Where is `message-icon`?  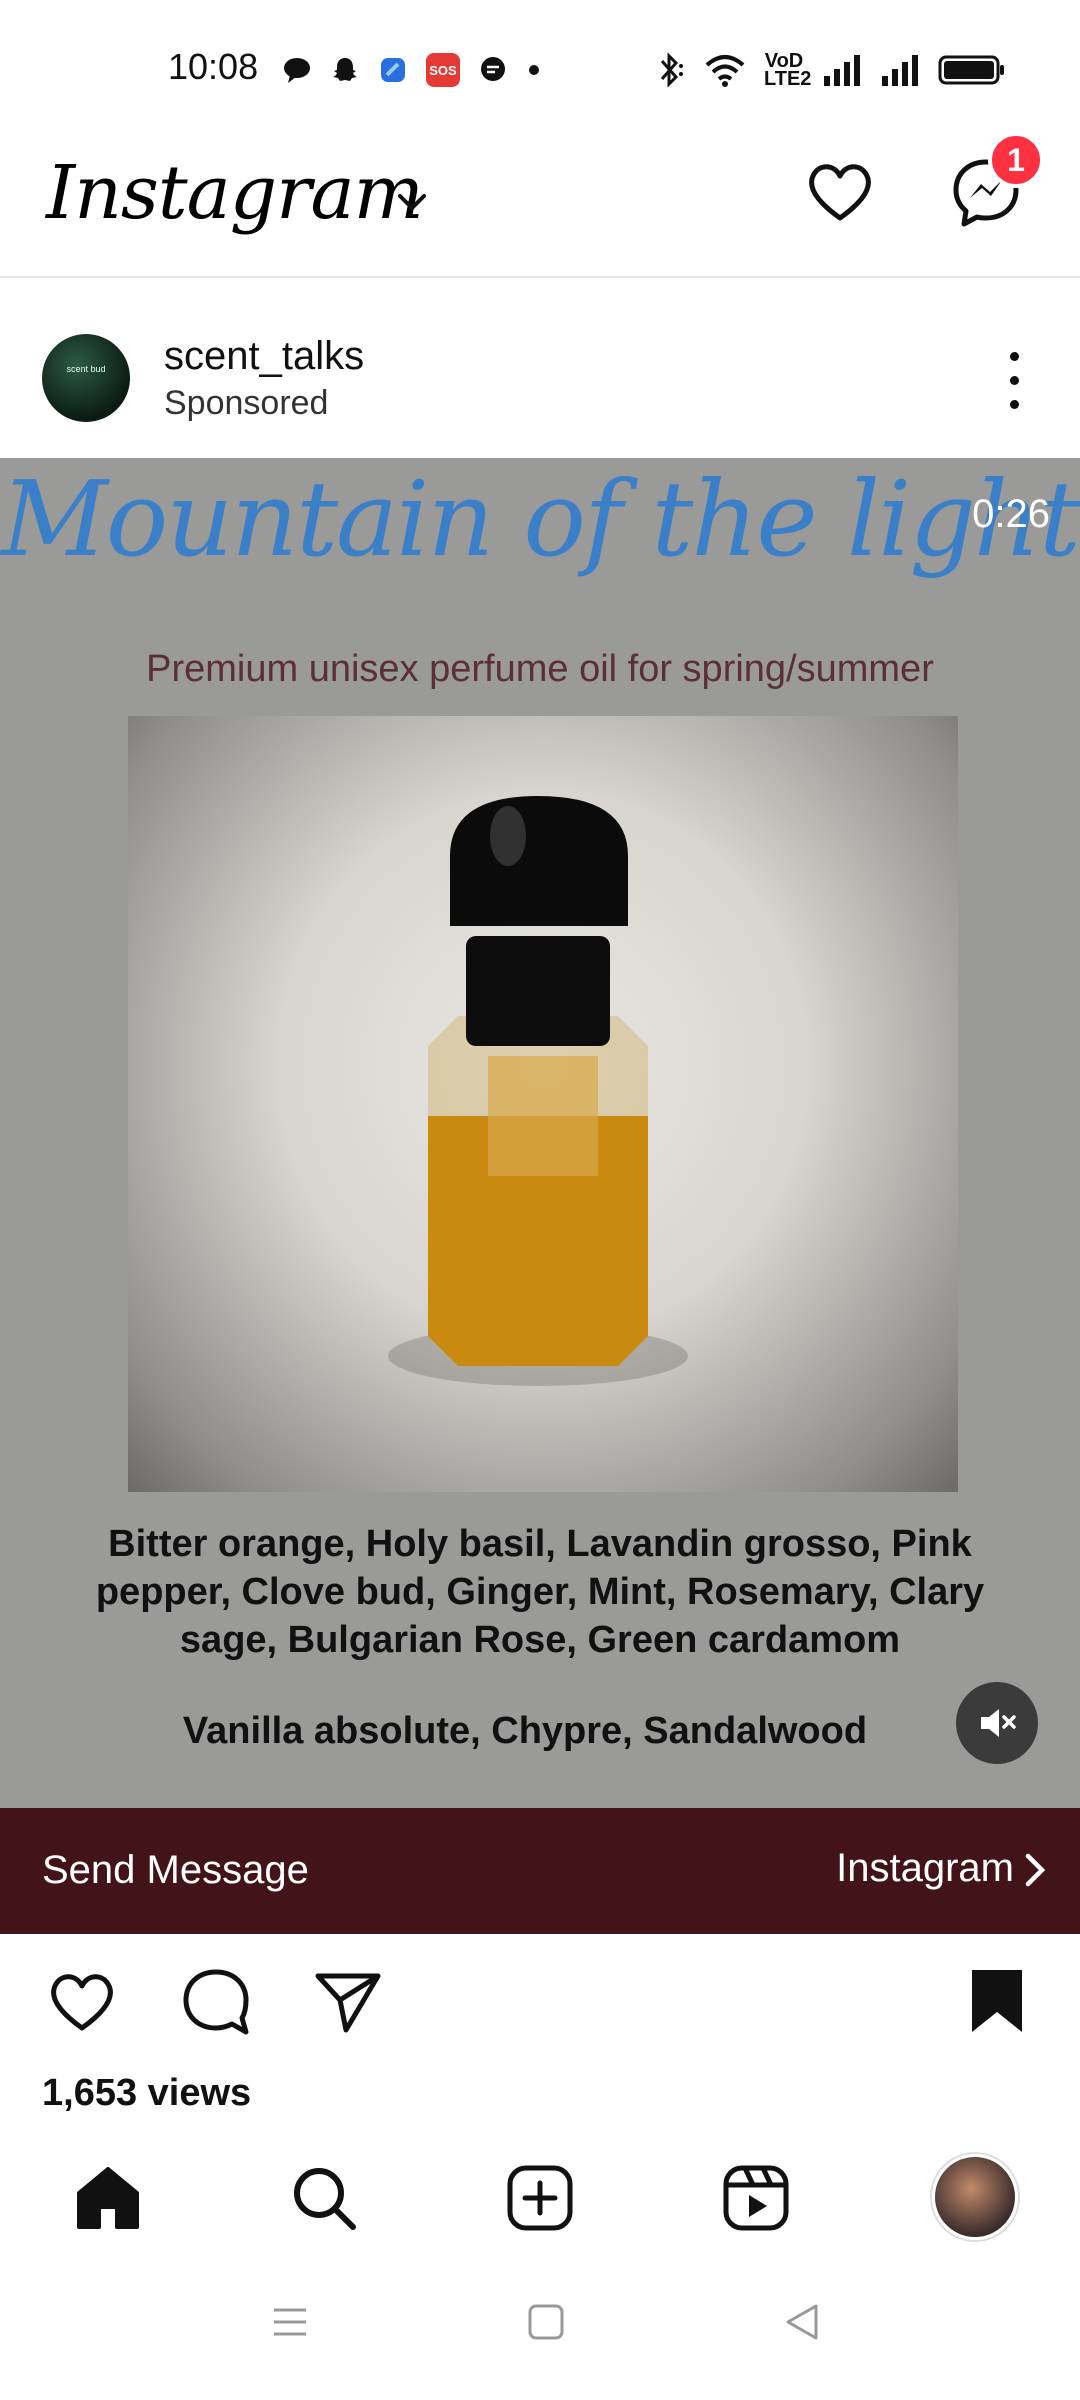
message-icon is located at coordinates (493, 69).